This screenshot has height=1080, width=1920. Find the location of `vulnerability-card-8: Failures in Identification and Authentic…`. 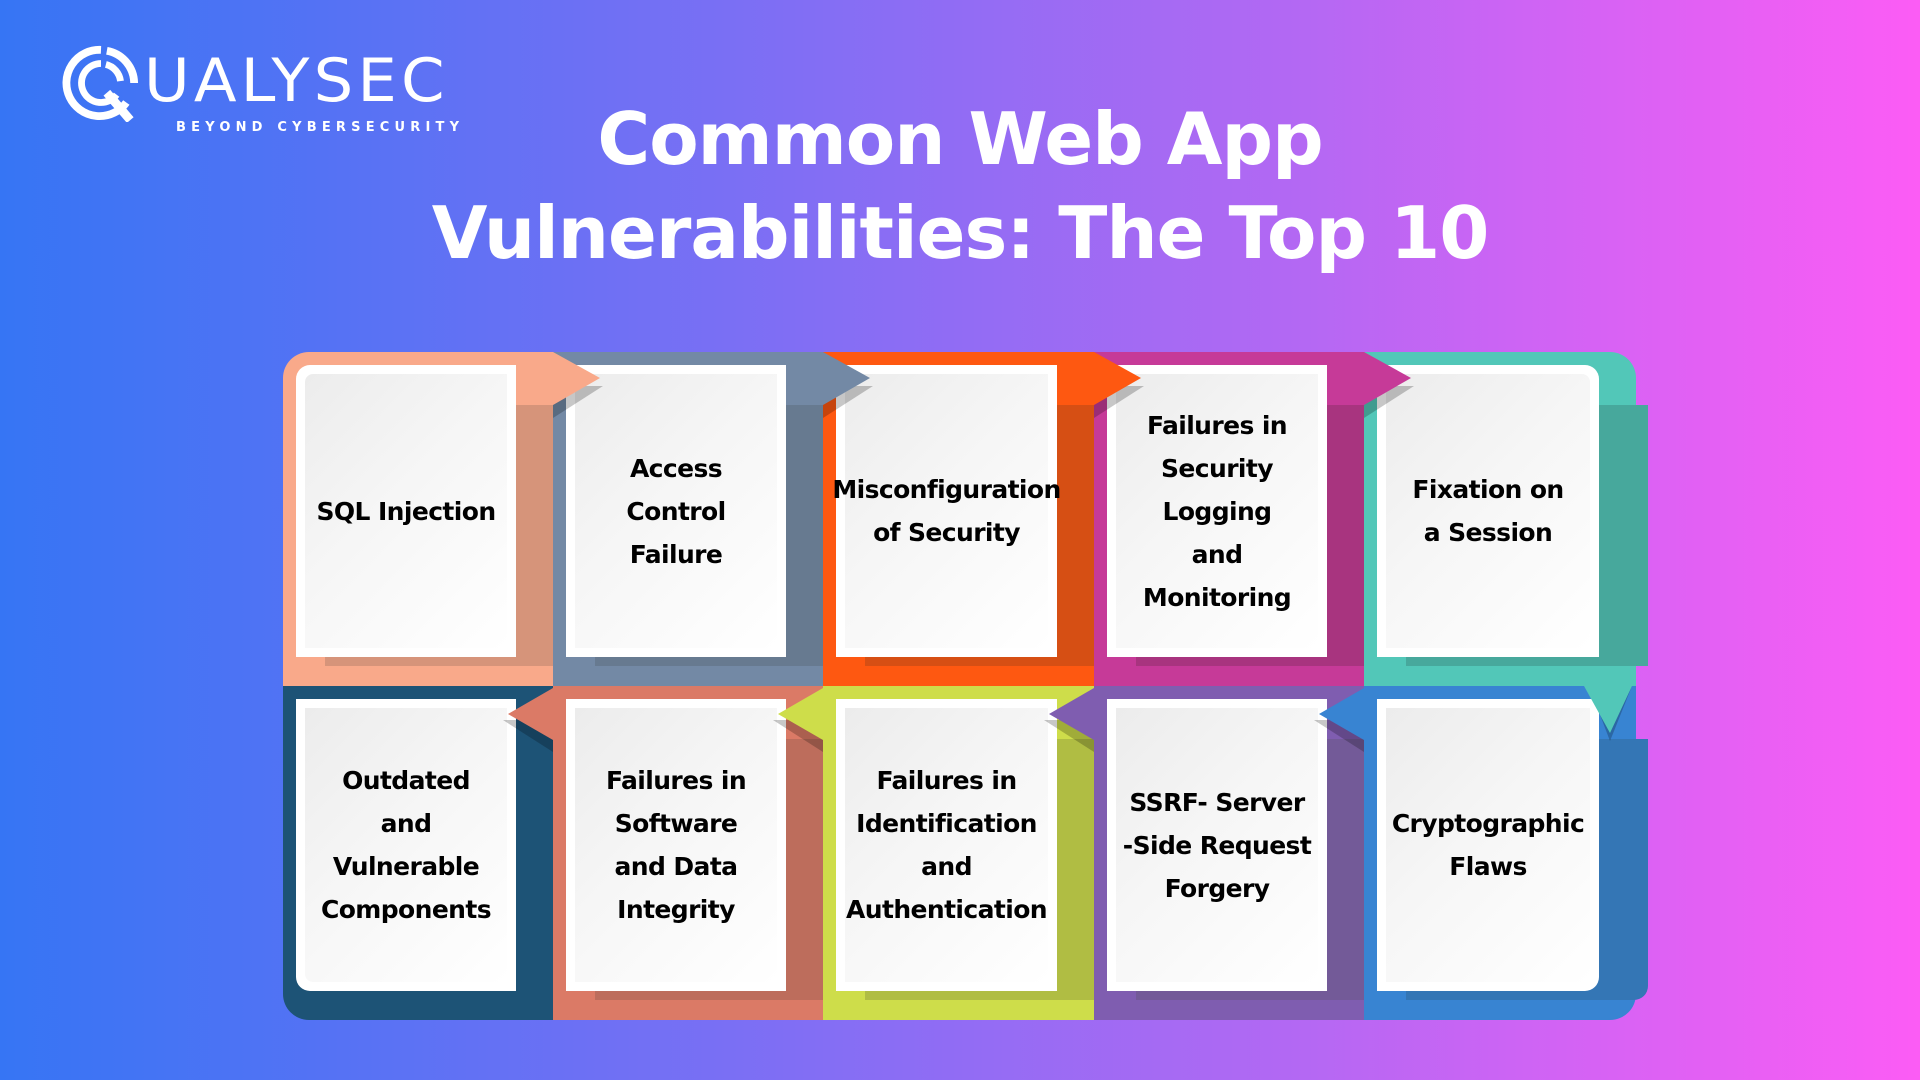

vulnerability-card-8: Failures in Identification and Authentic… is located at coordinates (964, 853).